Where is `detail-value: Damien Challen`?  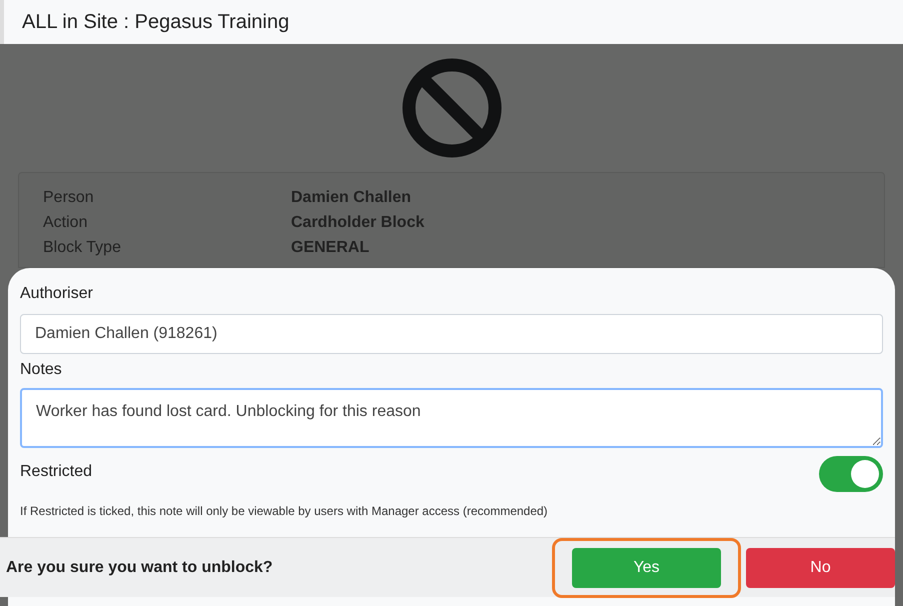
detail-value: Damien Challen is located at coordinates (351, 198).